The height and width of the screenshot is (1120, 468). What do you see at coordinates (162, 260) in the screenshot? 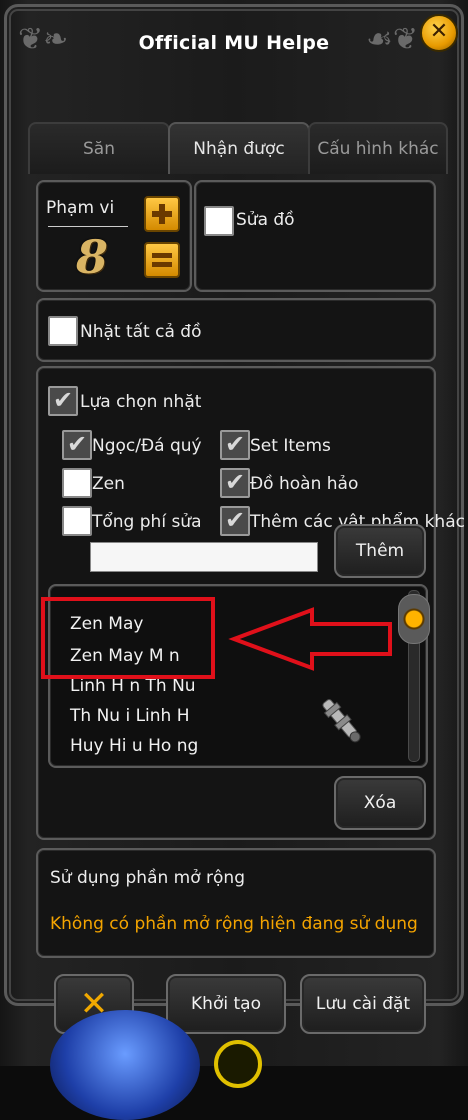
I see `range-decrease-button` at bounding box center [162, 260].